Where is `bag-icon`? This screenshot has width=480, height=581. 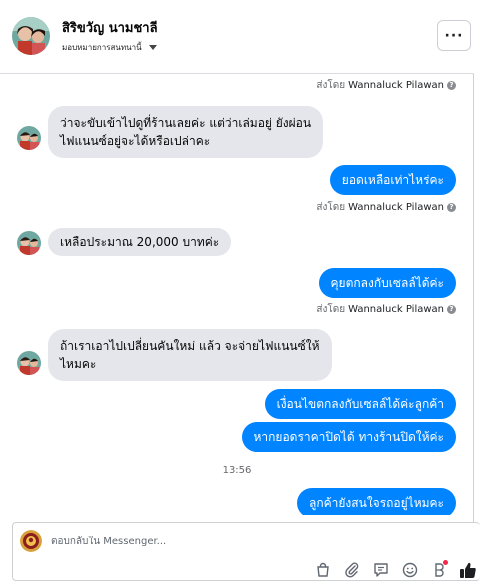
bag-icon is located at coordinates (323, 570).